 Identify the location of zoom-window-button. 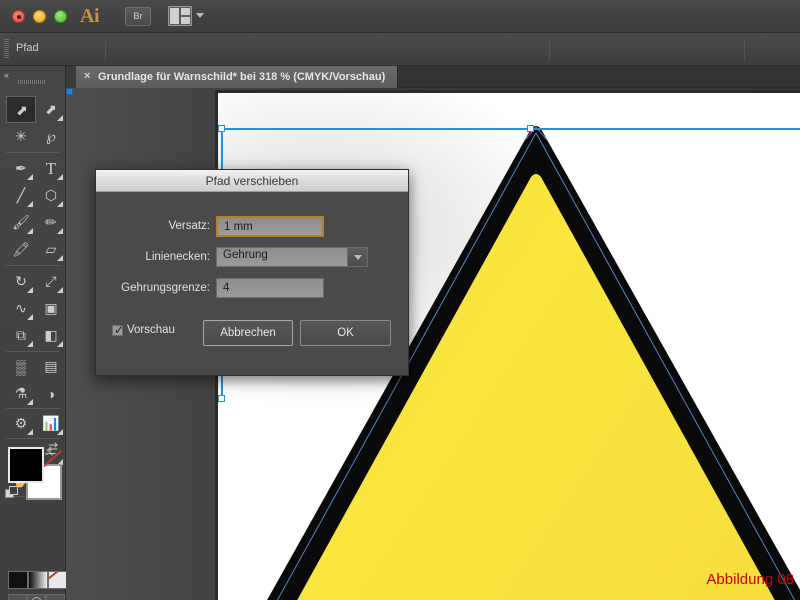
(60, 16).